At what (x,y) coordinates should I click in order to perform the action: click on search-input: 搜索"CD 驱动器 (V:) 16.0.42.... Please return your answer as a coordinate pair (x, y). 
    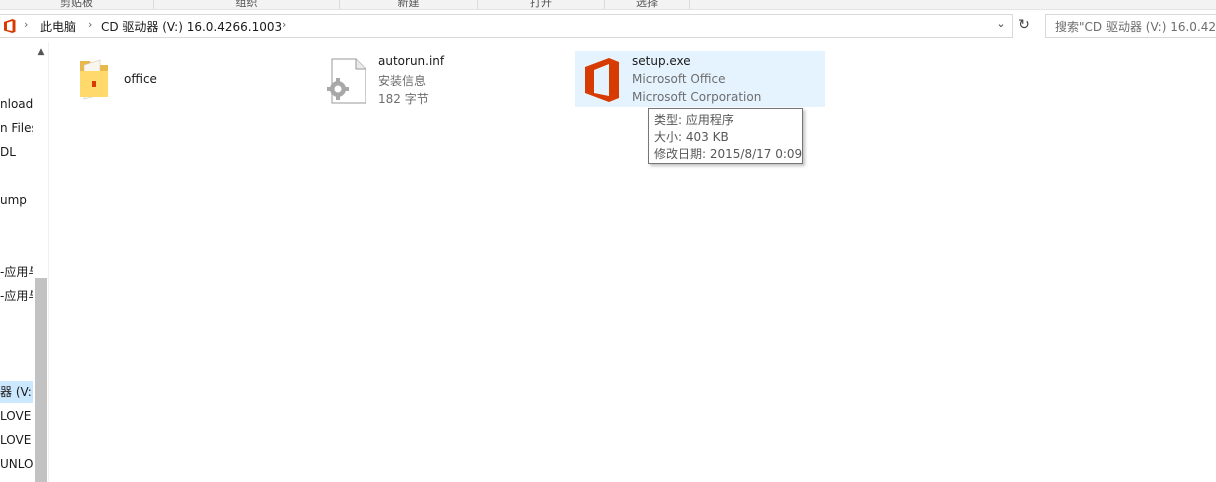
    Looking at the image, I should click on (1130, 26).